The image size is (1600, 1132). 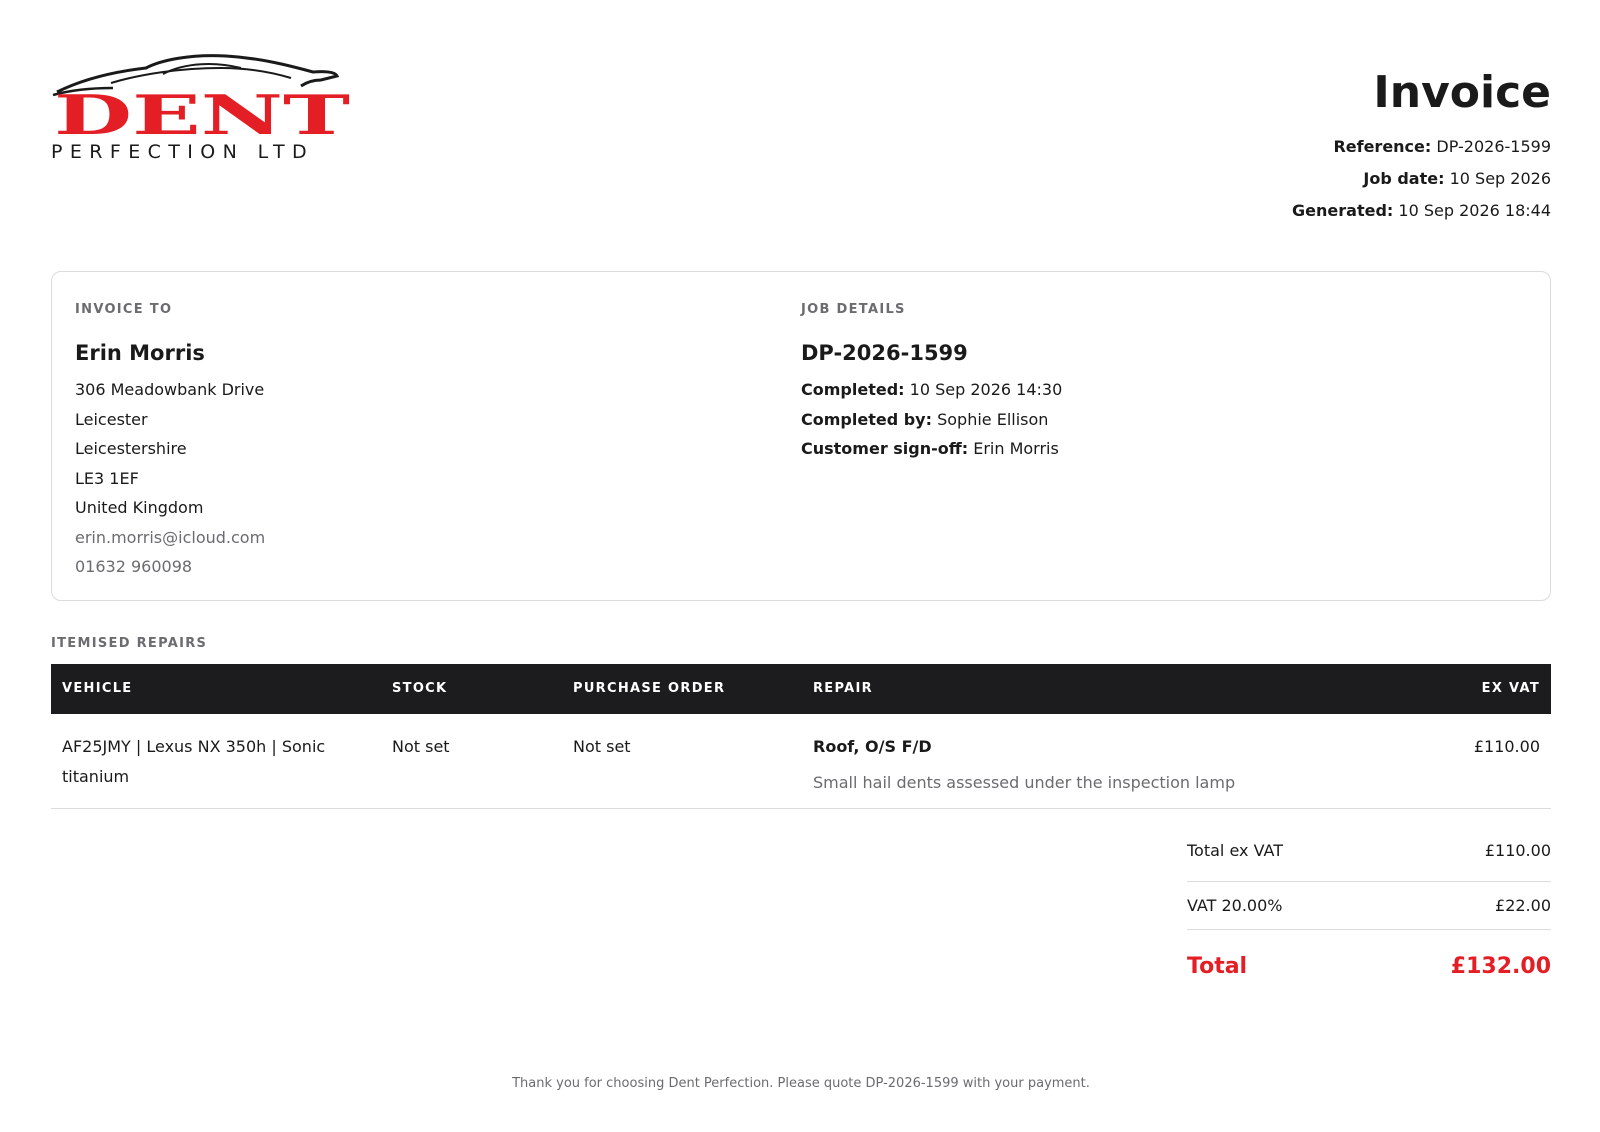 What do you see at coordinates (1517, 850) in the screenshot?
I see `total-ex-vat-value: £110.00` at bounding box center [1517, 850].